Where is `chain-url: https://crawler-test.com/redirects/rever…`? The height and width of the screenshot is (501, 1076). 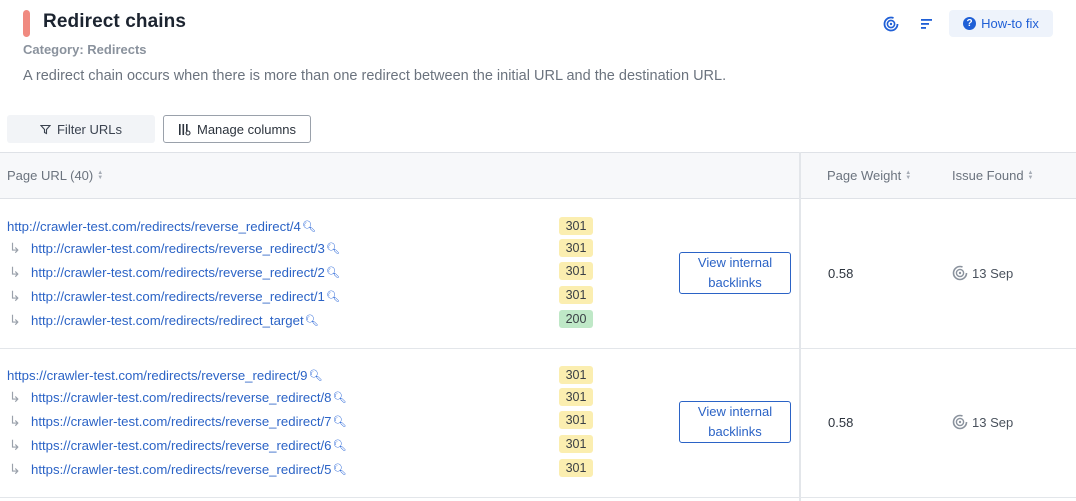 chain-url: https://crawler-test.com/redirects/rever… is located at coordinates (164, 375).